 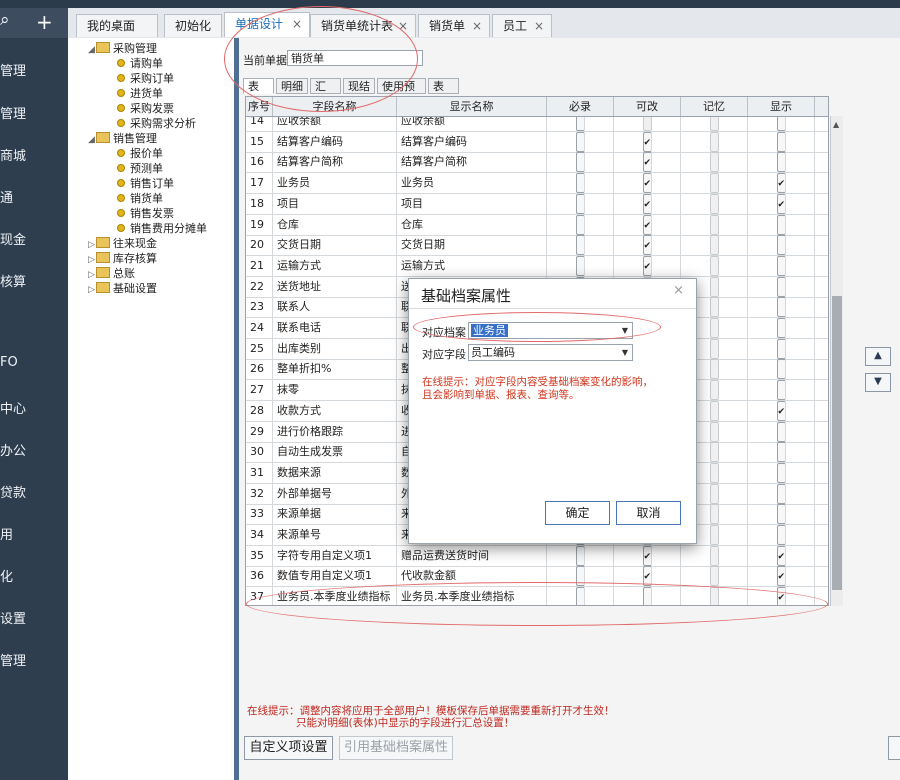 I want to click on ok-button: 确定, so click(x=577, y=513).